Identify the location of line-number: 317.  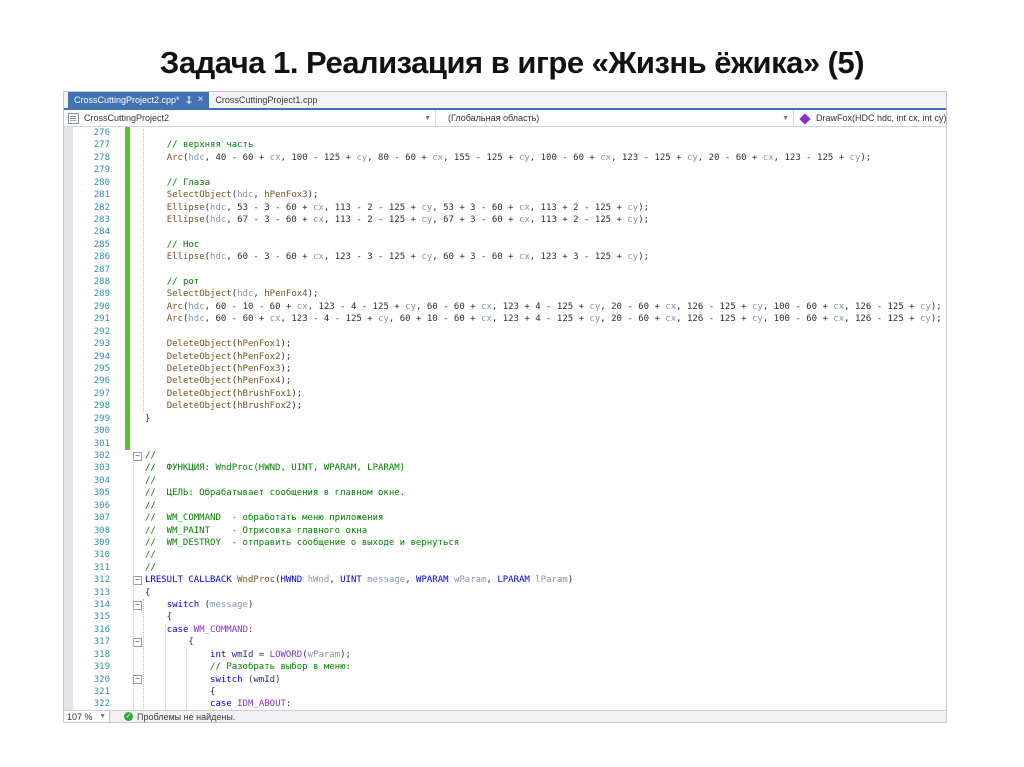
(101, 642).